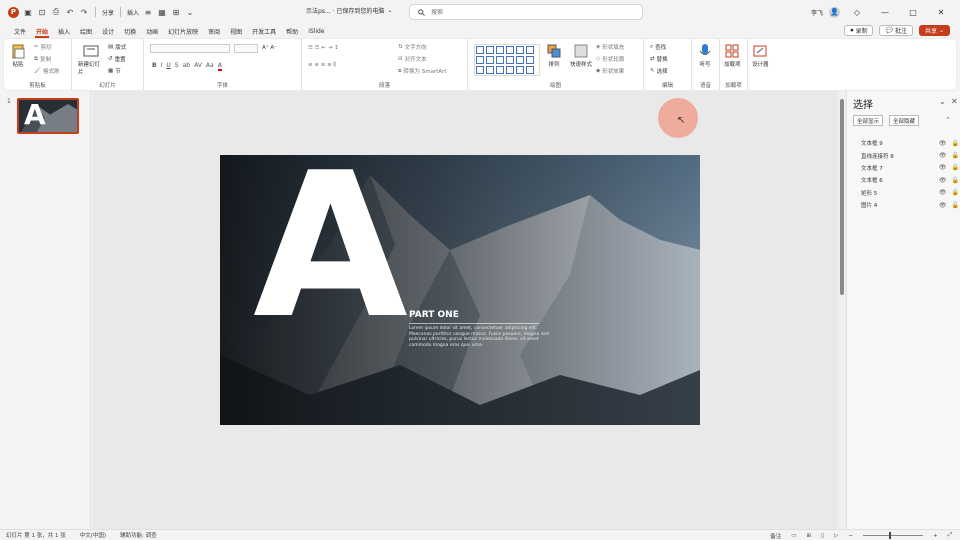  Describe the element at coordinates (152, 31) in the screenshot. I see `tab-animations: 动画` at that location.